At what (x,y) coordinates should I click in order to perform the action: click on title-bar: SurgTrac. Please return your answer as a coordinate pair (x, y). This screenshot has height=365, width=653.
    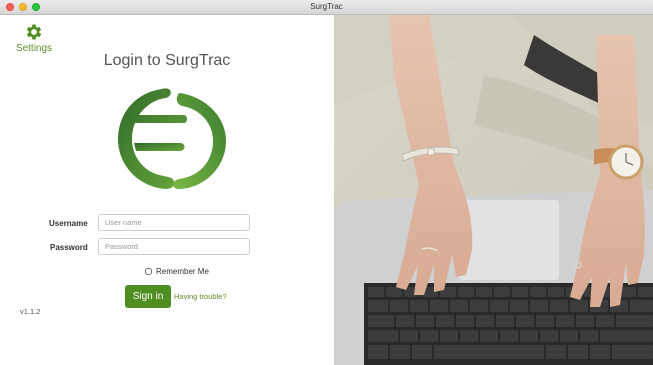
    Looking at the image, I should click on (326, 7).